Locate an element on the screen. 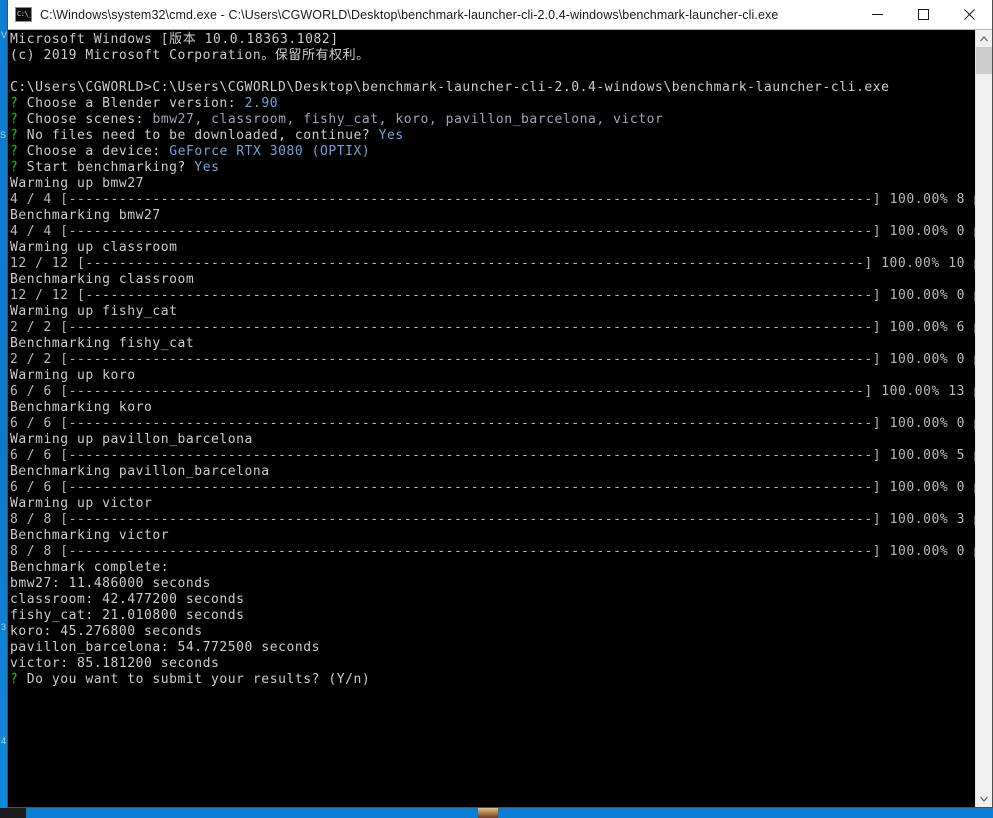  result-scene: bmw27: is located at coordinates (39, 583).